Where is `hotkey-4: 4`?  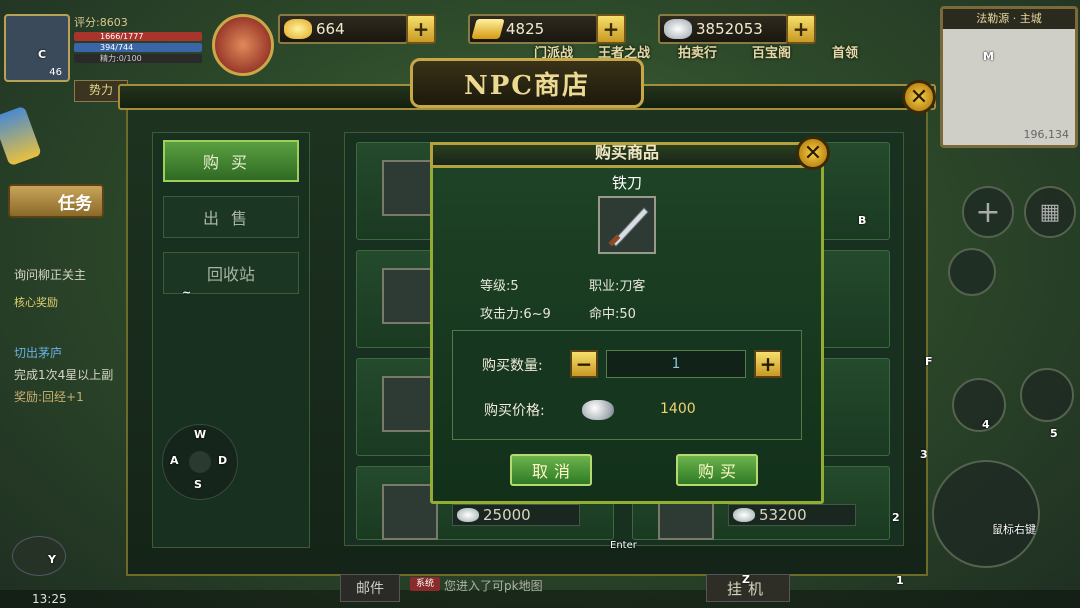
hotkey-4: 4 is located at coordinates (986, 424).